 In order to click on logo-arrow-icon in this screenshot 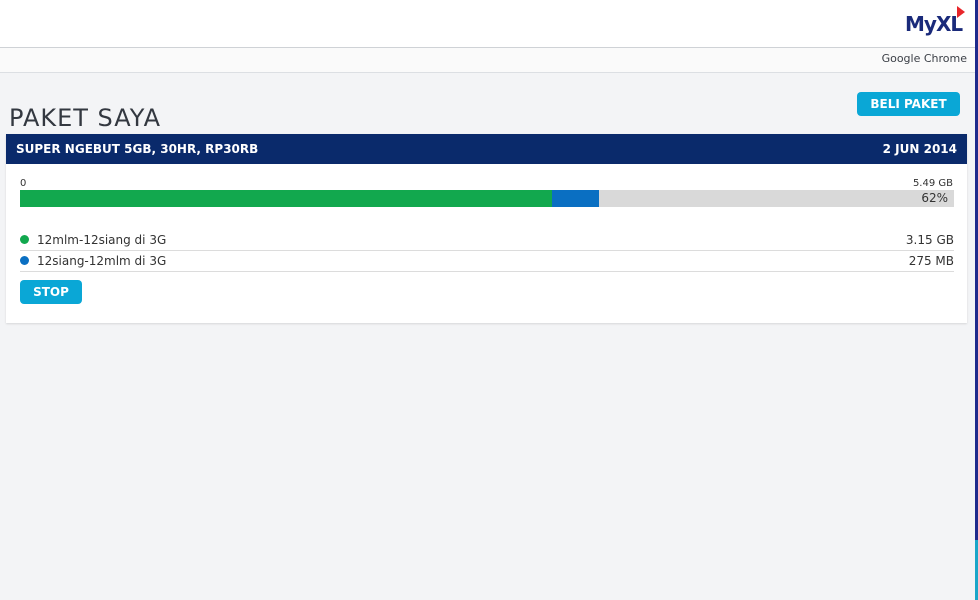, I will do `click(961, 12)`.